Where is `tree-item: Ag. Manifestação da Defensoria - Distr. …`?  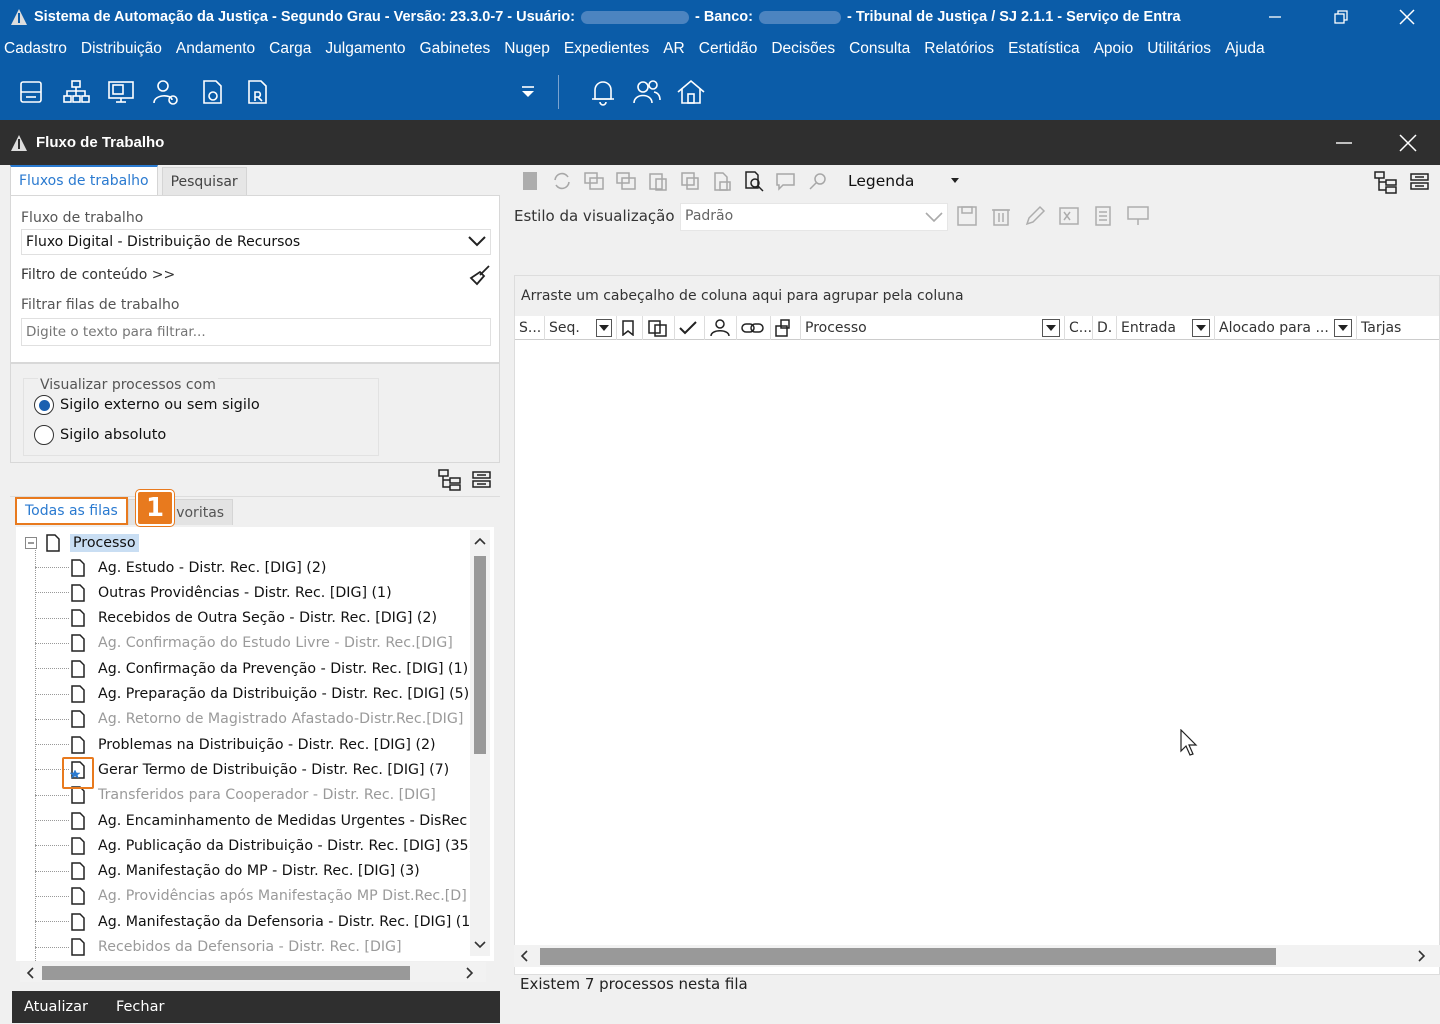 tree-item: Ag. Manifestação da Defensoria - Distr. … is located at coordinates (273, 921).